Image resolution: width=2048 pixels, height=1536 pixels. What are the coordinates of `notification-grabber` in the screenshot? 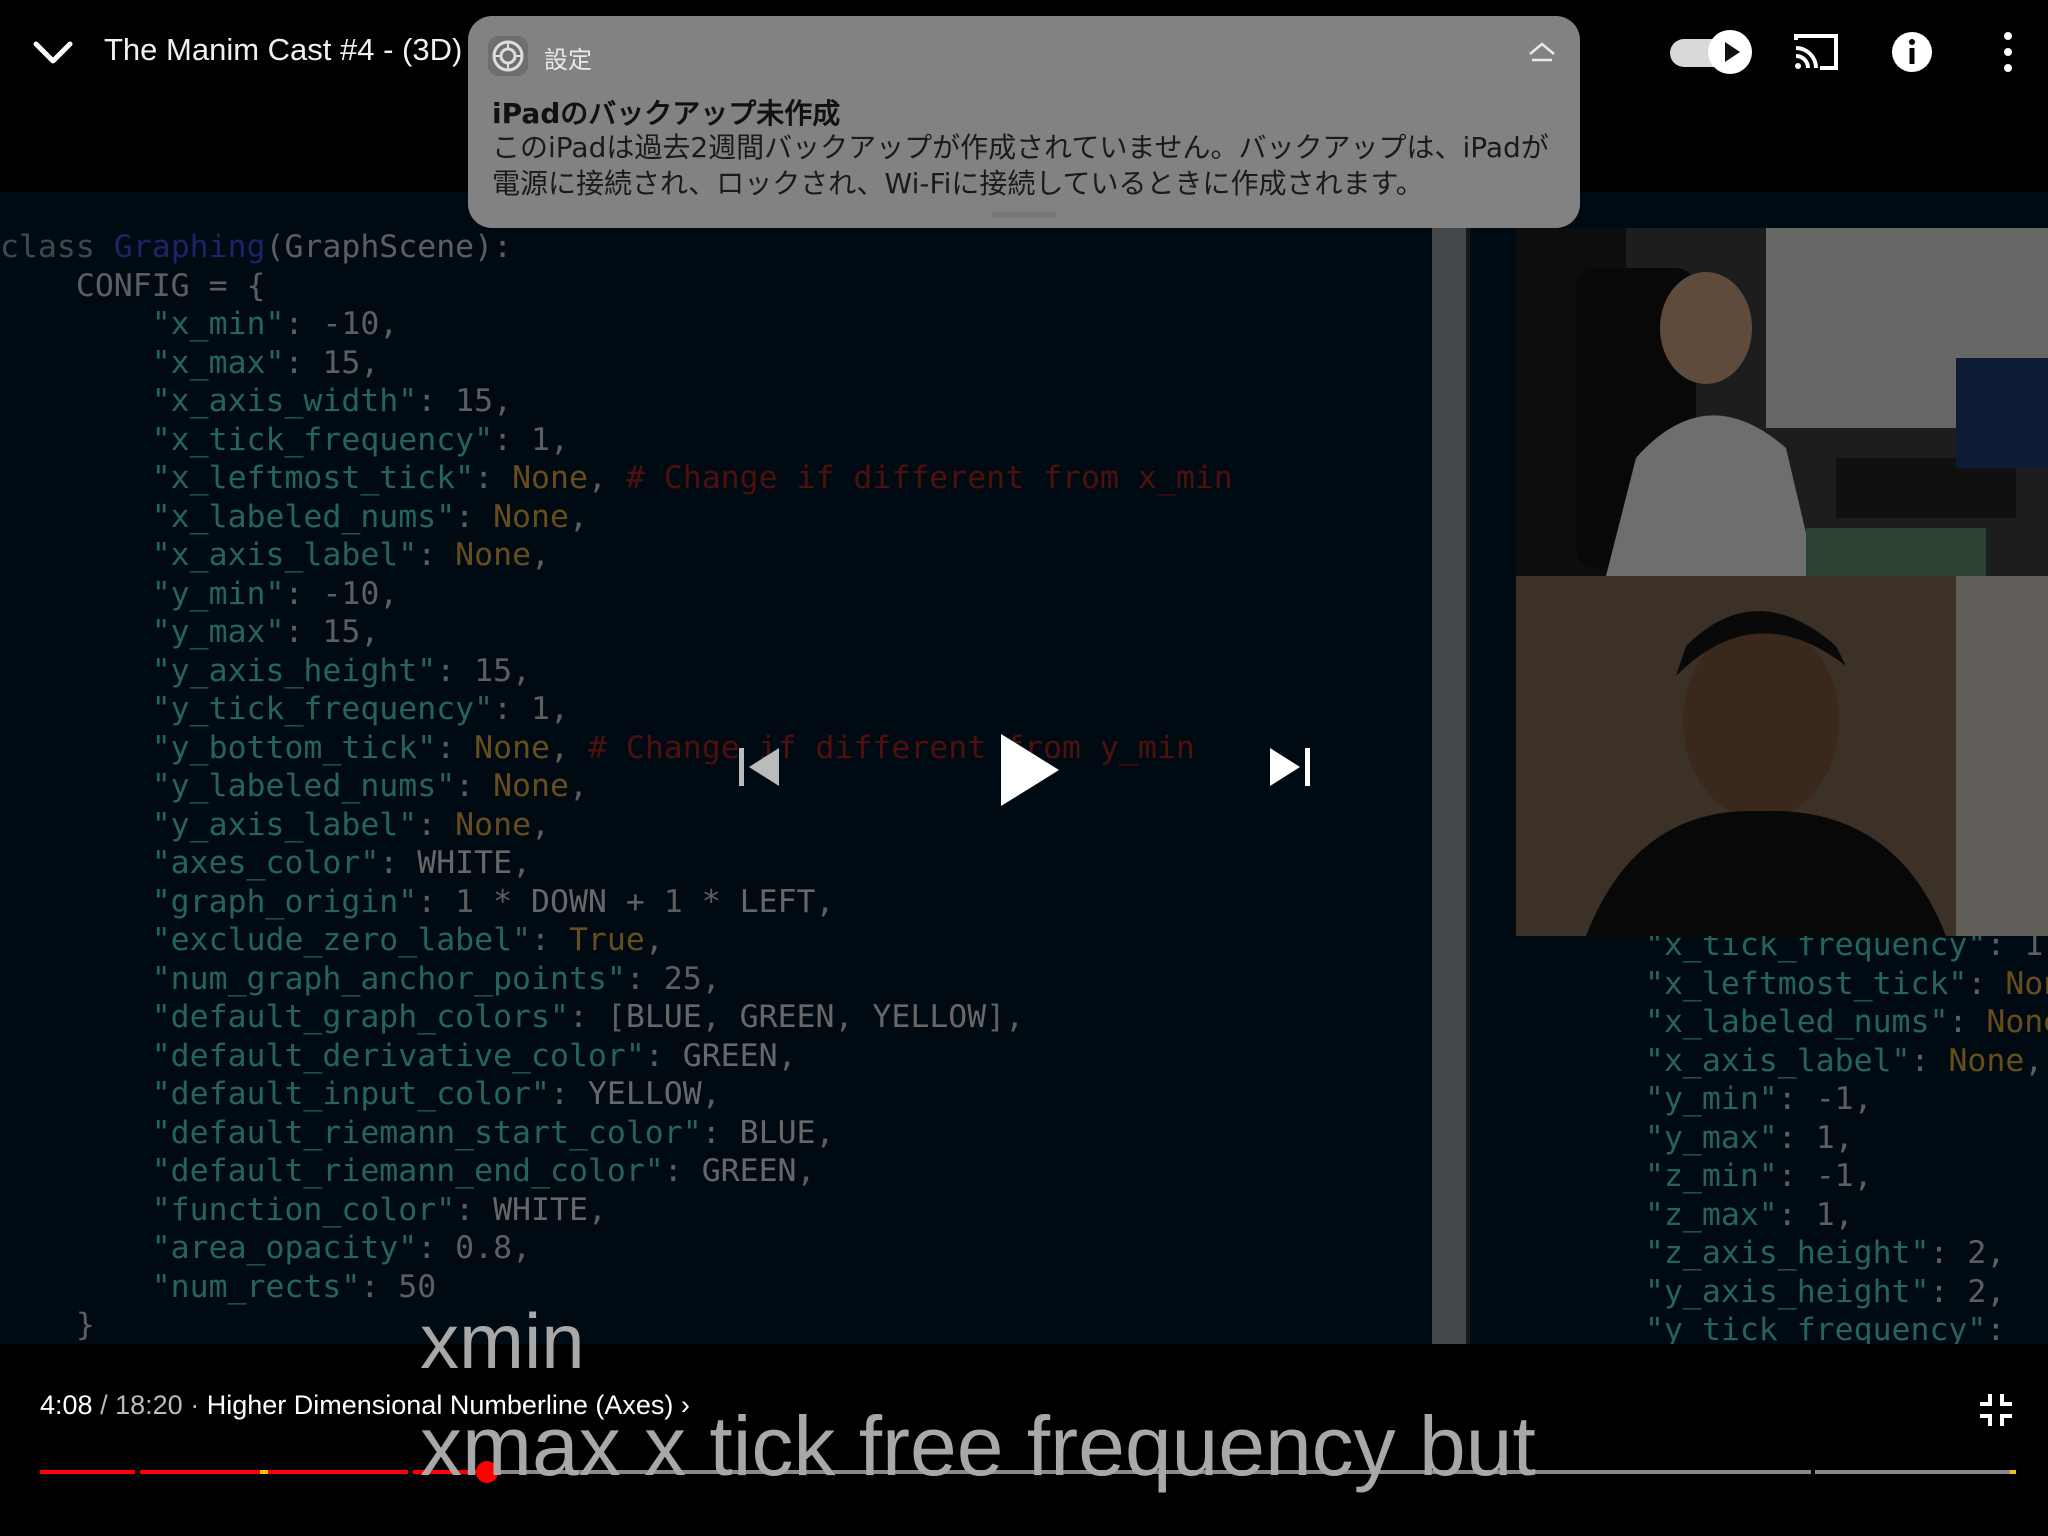 It's located at (1024, 215).